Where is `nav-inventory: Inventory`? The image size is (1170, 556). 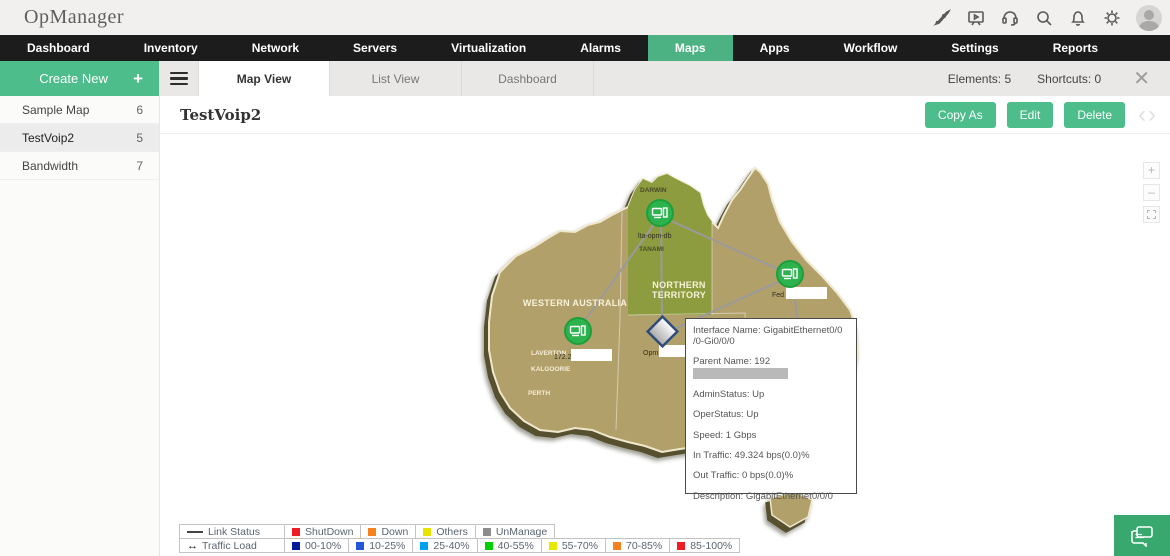 nav-inventory: Inventory is located at coordinates (171, 48).